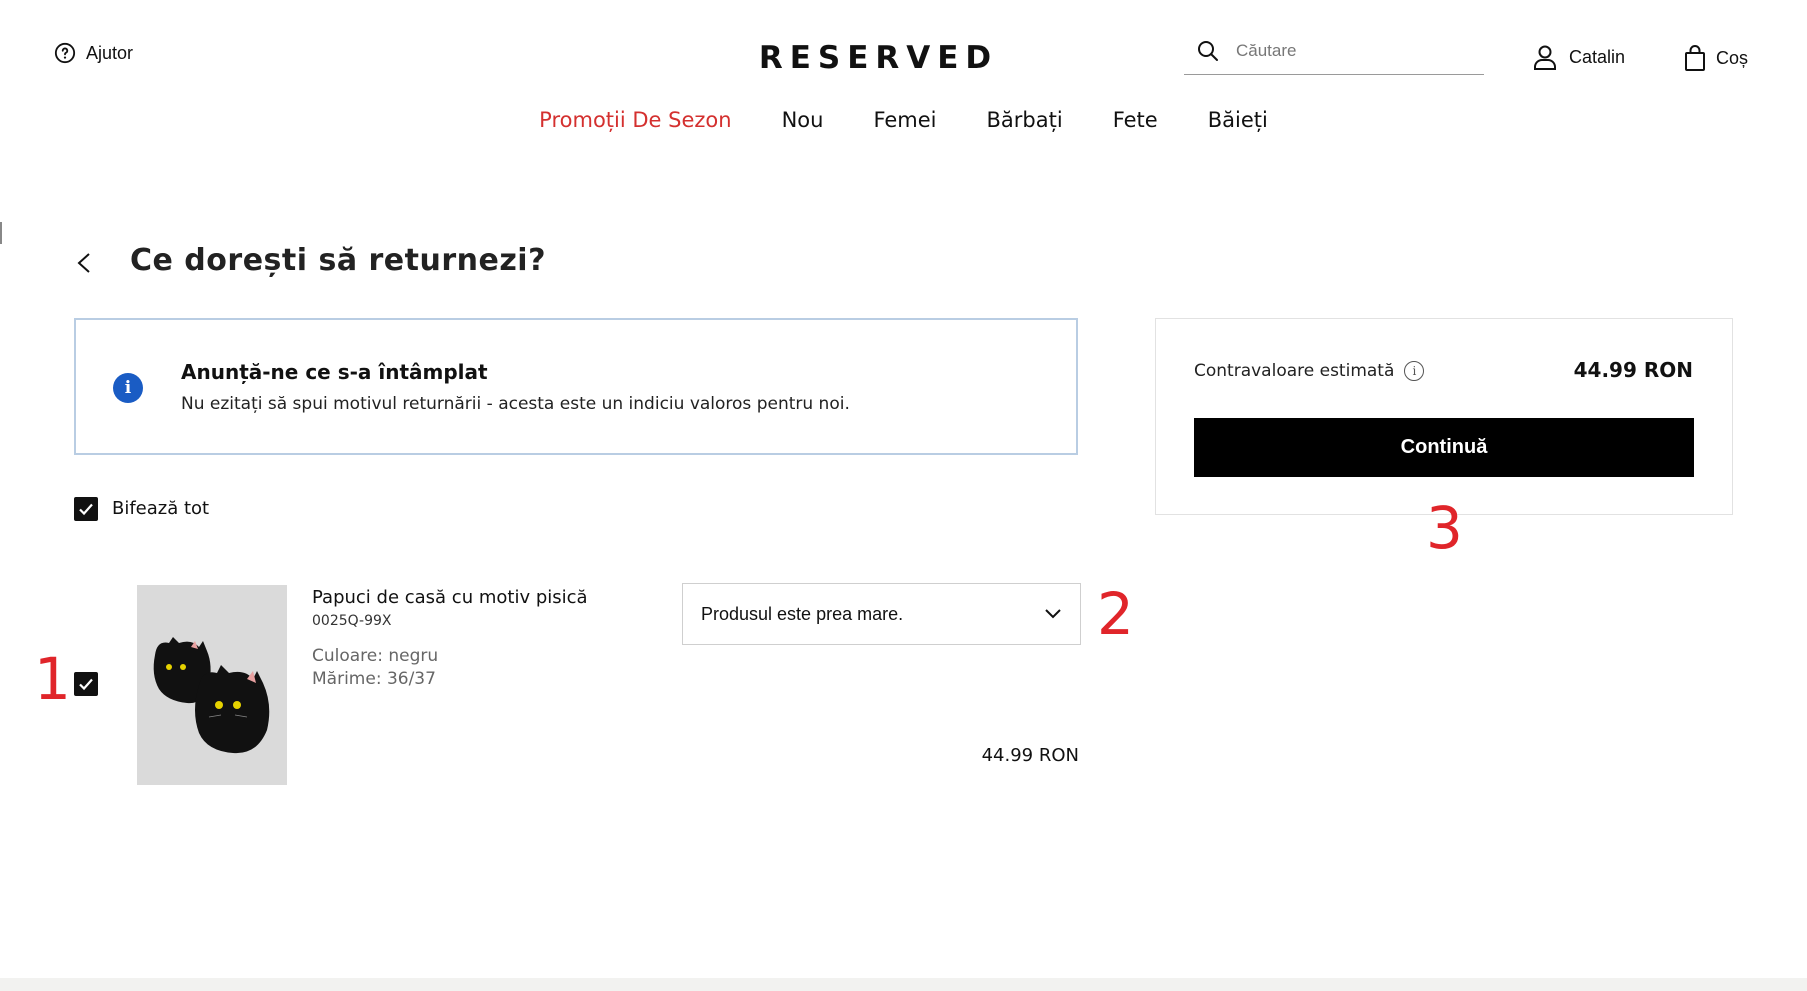 Image resolution: width=1807 pixels, height=991 pixels. I want to click on nav-item-men: Bărbați, so click(1025, 120).